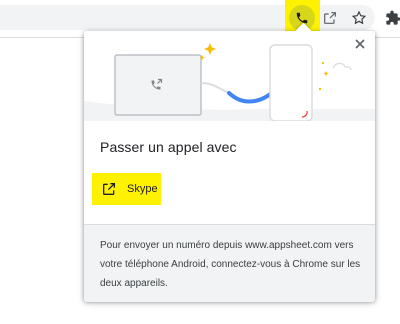  What do you see at coordinates (359, 18) in the screenshot?
I see `star-icon` at bounding box center [359, 18].